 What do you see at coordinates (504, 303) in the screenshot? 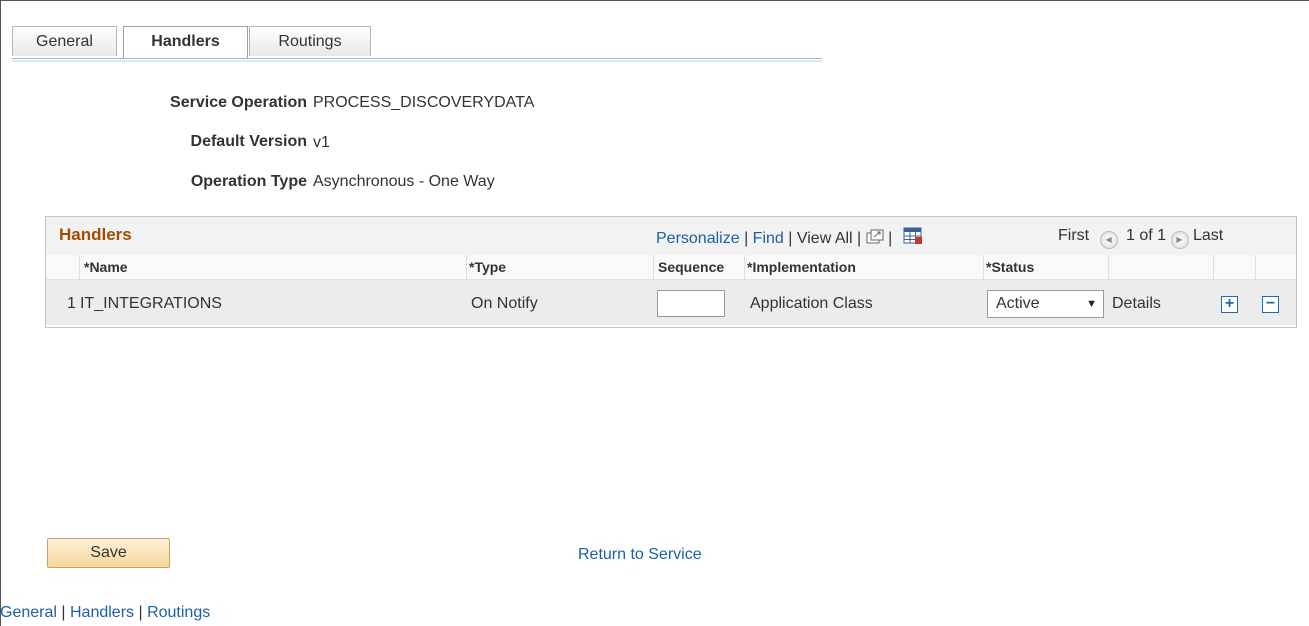
I see `handler-type: On Notify` at bounding box center [504, 303].